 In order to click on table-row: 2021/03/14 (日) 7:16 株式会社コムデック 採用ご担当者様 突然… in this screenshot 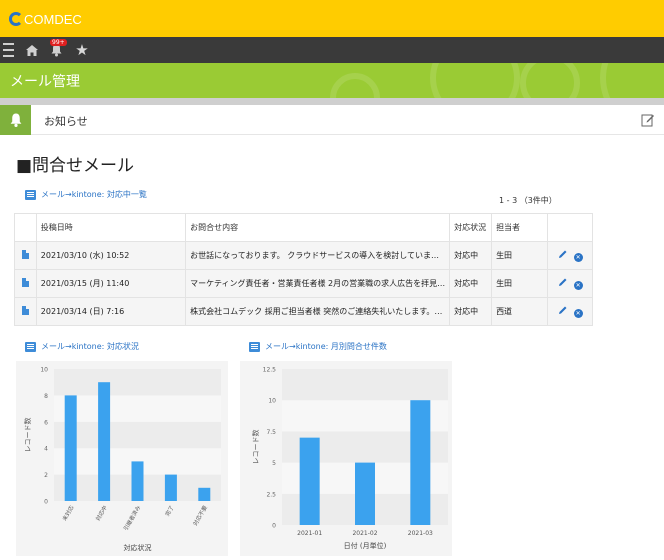, I will do `click(303, 311)`.